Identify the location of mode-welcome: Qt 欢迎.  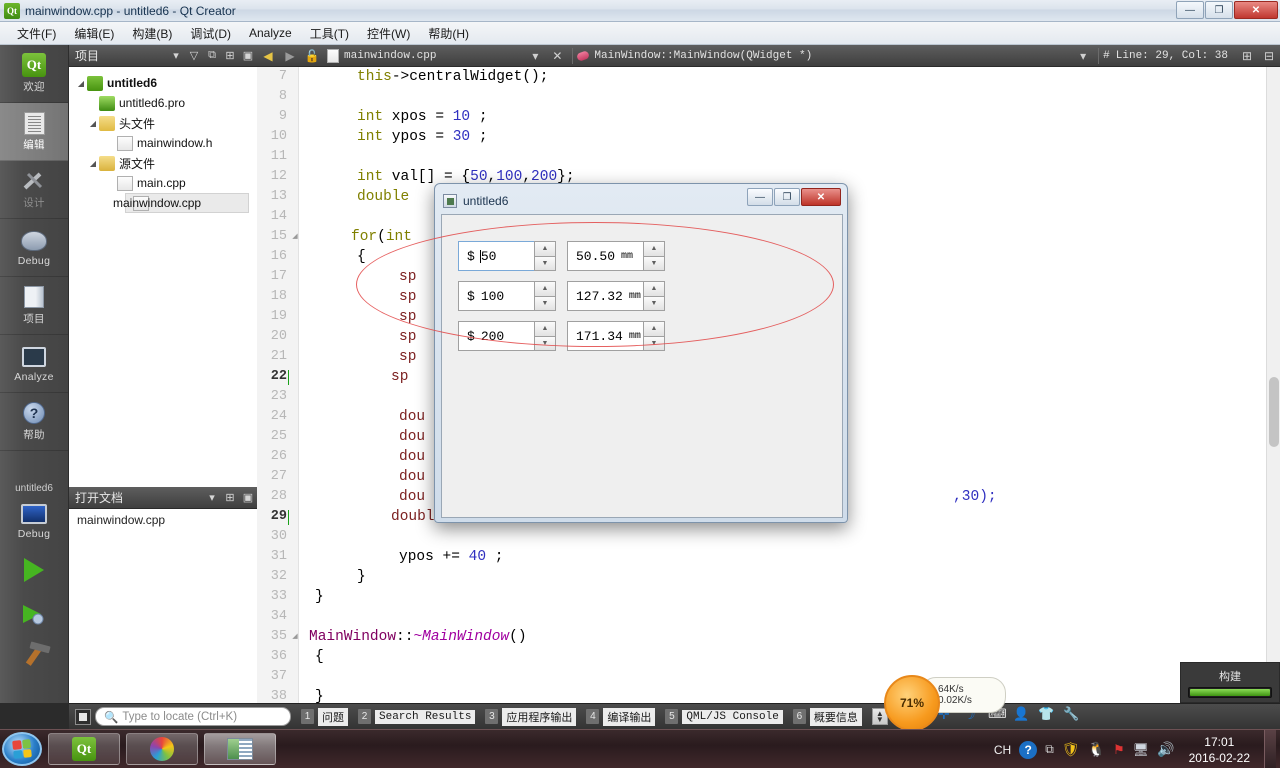
(34, 74).